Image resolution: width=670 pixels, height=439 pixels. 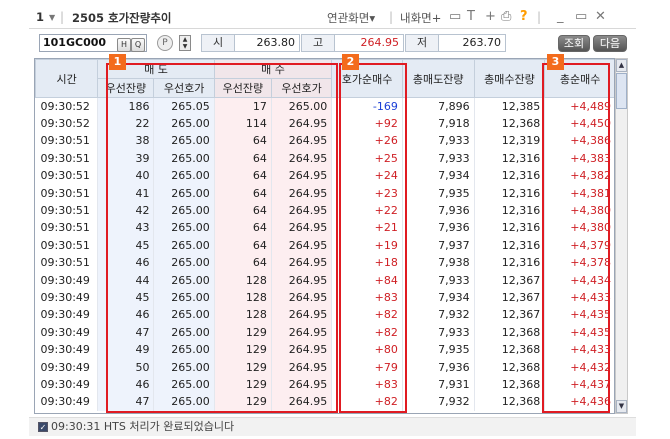 I want to click on table-cell: +4,386, so click(x=579, y=141).